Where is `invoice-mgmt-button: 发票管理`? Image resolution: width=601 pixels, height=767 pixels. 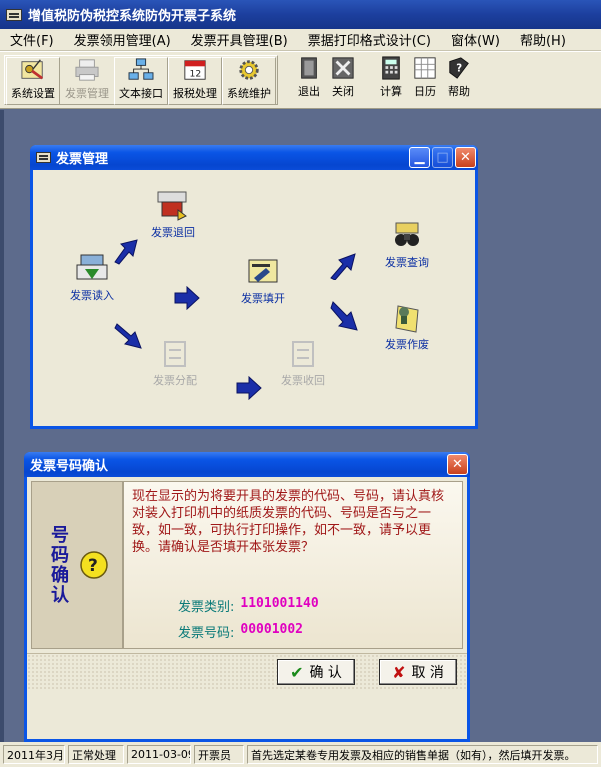
invoice-mgmt-button: 发票管理 is located at coordinates (87, 81).